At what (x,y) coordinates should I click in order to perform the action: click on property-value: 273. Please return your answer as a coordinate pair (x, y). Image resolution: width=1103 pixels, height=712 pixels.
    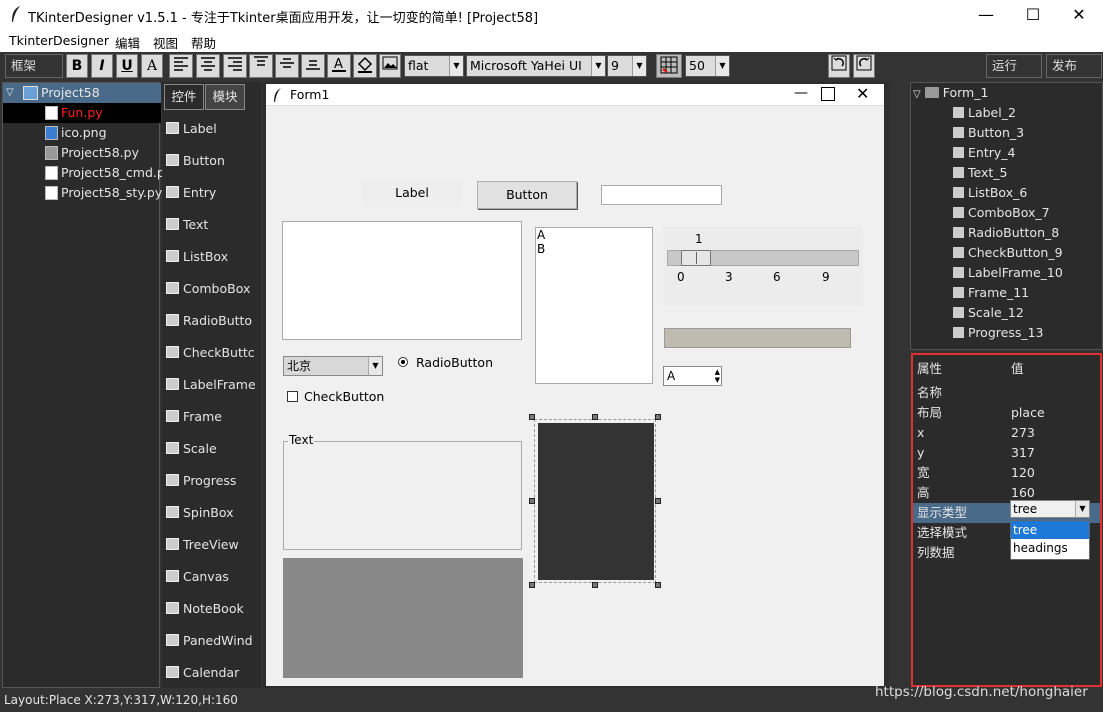
    Looking at the image, I should click on (1023, 433).